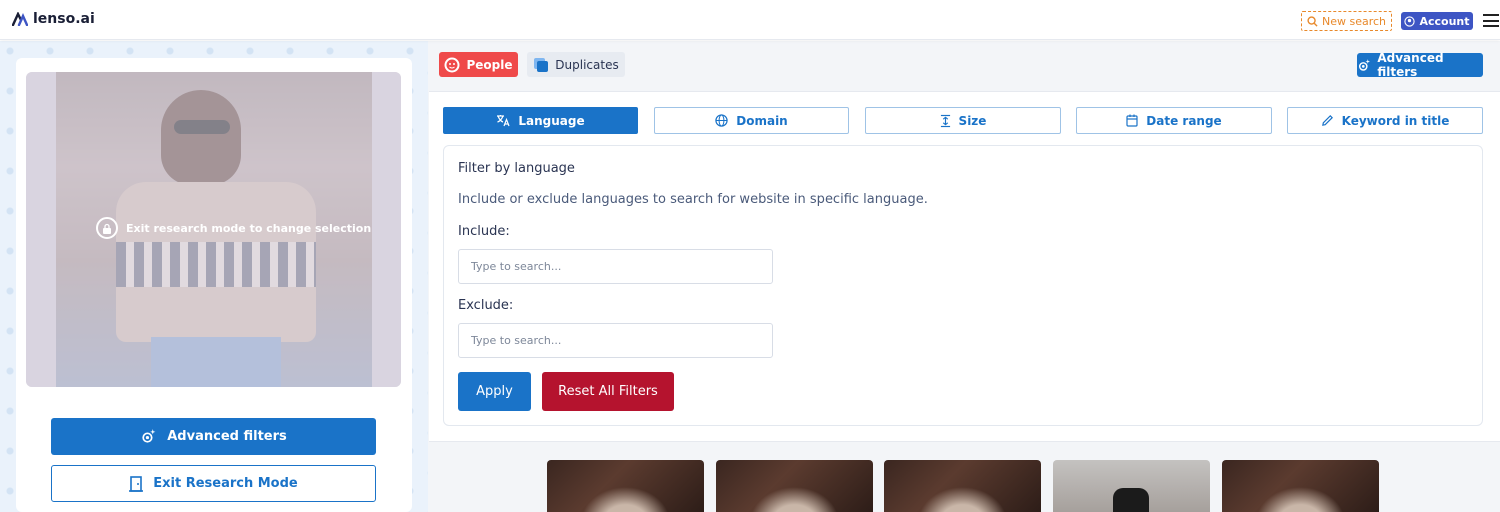 Image resolution: width=1500 pixels, height=512 pixels. Describe the element at coordinates (486, 305) in the screenshot. I see `exclude-label: Exclude:` at that location.